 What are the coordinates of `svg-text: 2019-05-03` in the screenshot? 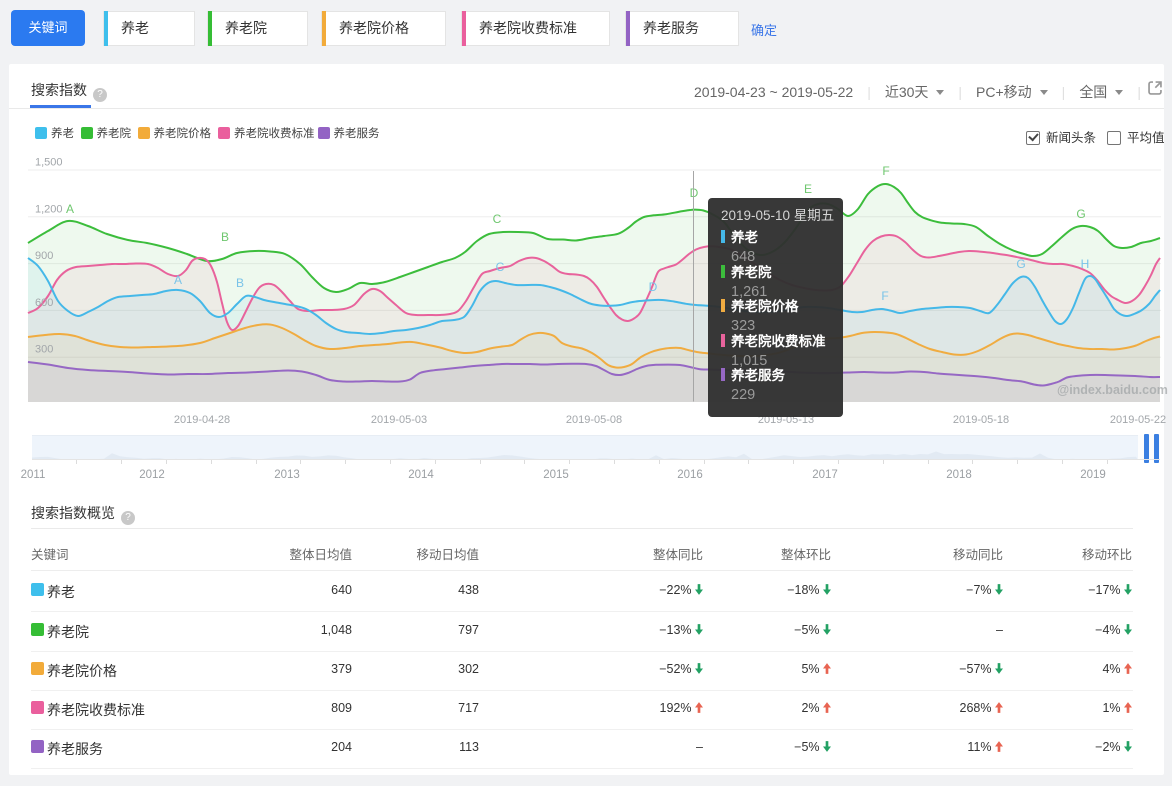 It's located at (399, 420).